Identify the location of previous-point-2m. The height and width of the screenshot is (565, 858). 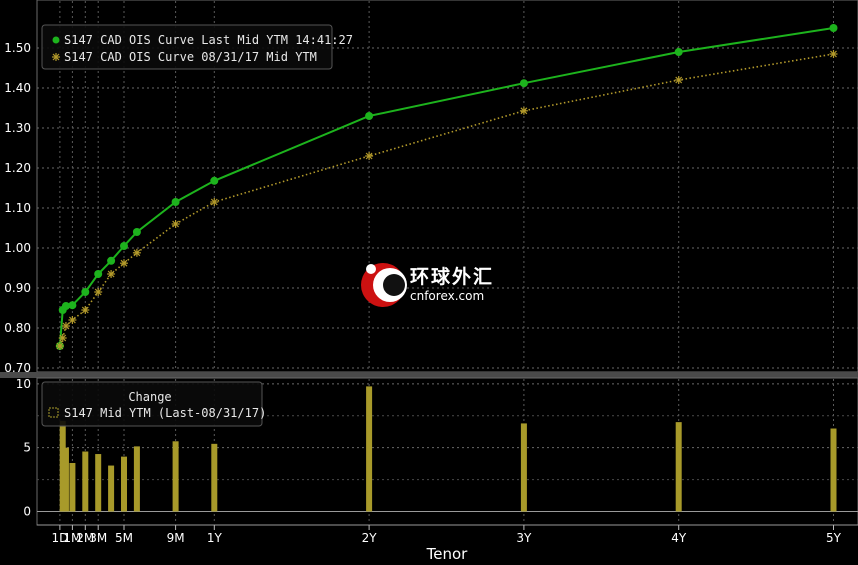
(85, 310).